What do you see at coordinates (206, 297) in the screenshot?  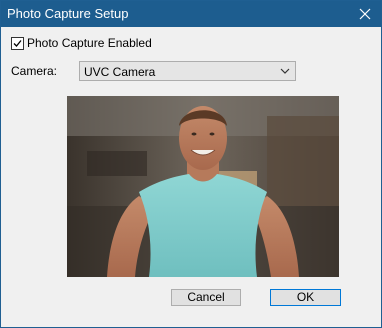 I see `cancel-button: Cancel` at bounding box center [206, 297].